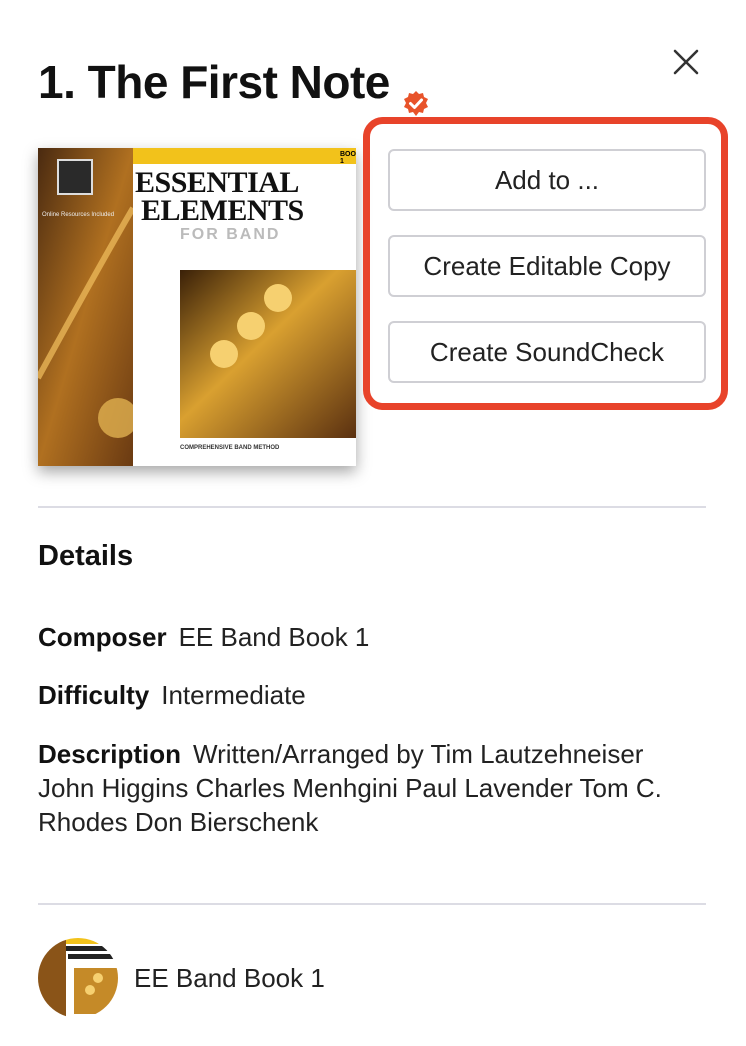 The image size is (746, 1046). I want to click on book-avatar, so click(78, 978).